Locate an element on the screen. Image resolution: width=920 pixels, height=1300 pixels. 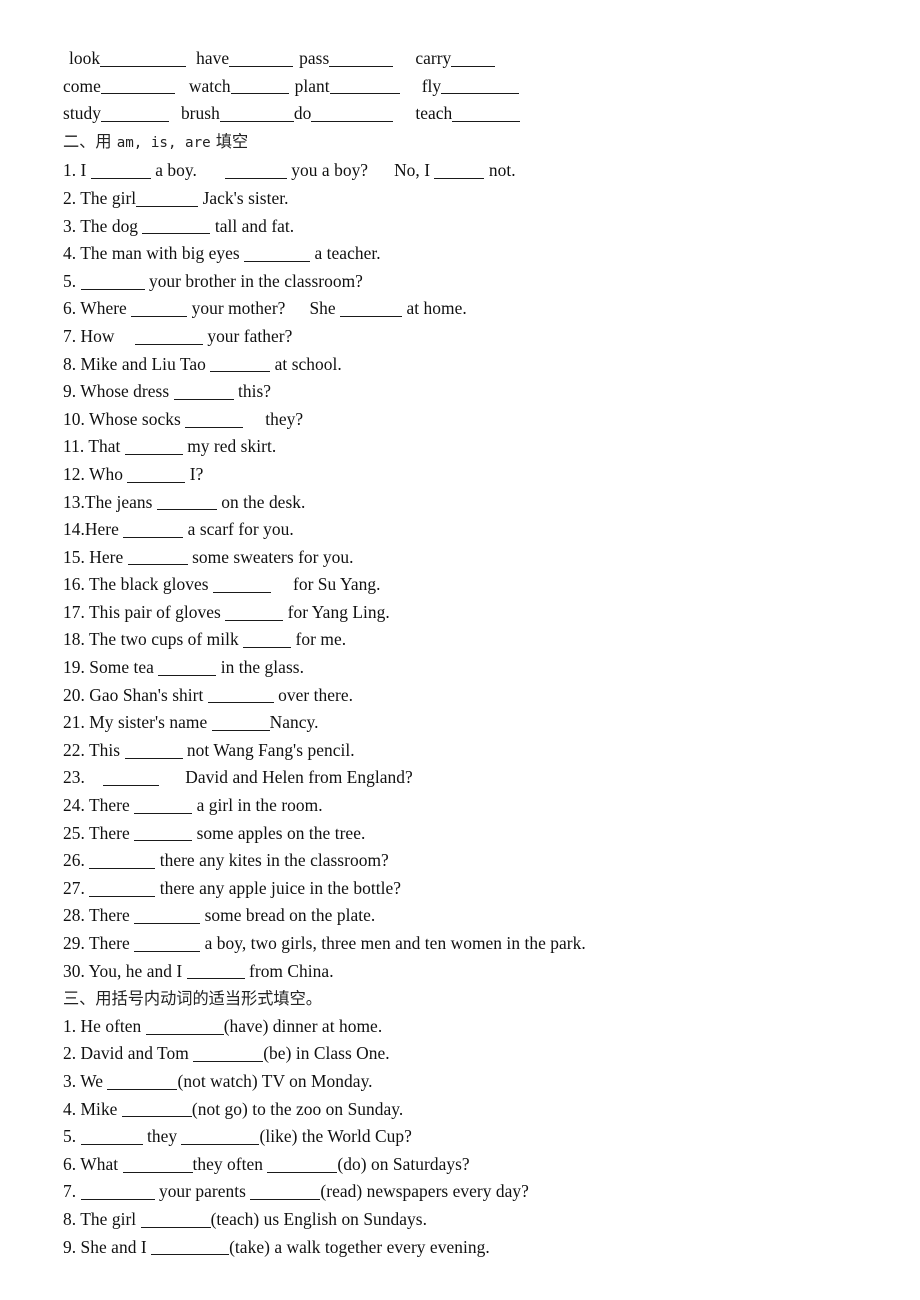
text-run: there any apple juice in the bottle? is located at coordinates (278, 887).